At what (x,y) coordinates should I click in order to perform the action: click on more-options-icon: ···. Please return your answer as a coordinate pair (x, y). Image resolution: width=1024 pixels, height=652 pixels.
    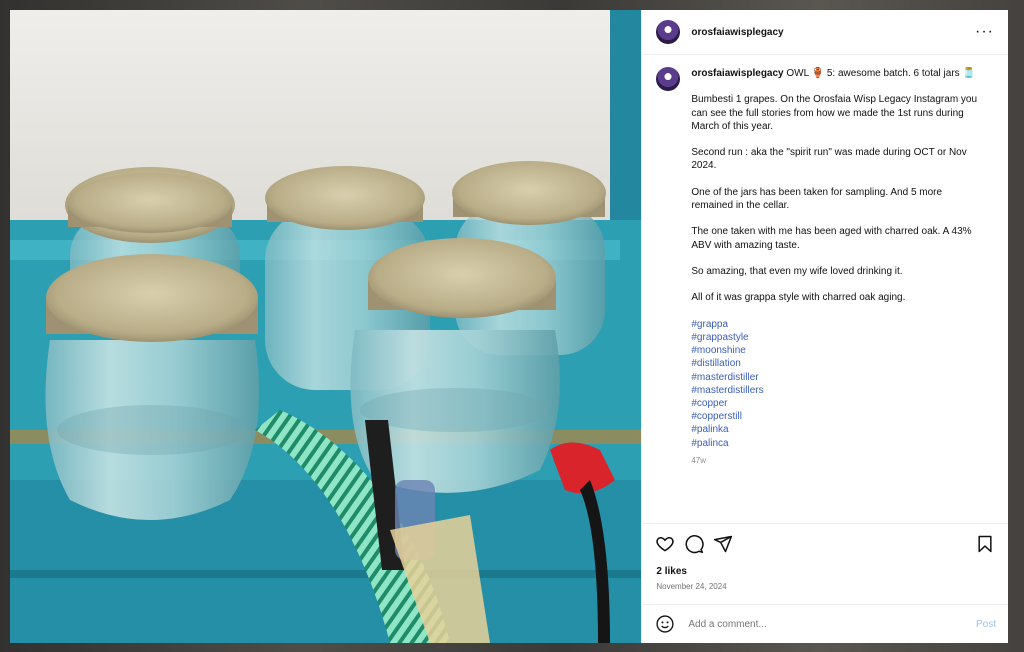
    Looking at the image, I should click on (984, 32).